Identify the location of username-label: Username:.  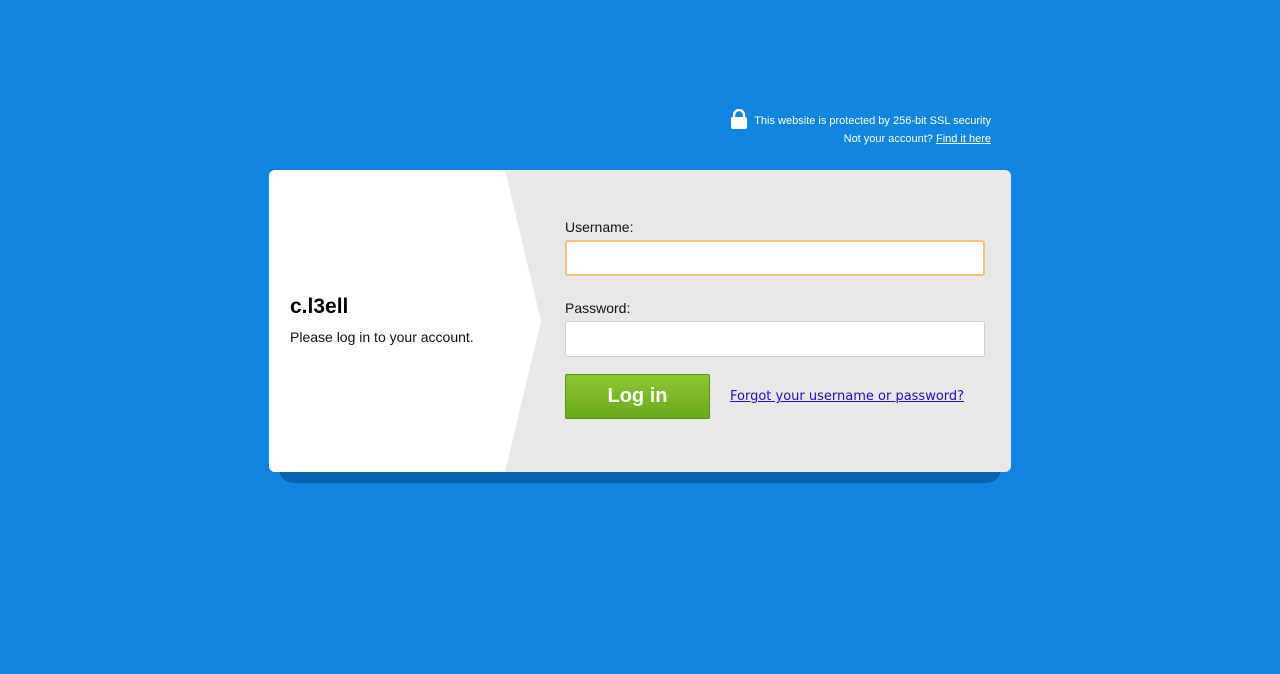
(599, 227).